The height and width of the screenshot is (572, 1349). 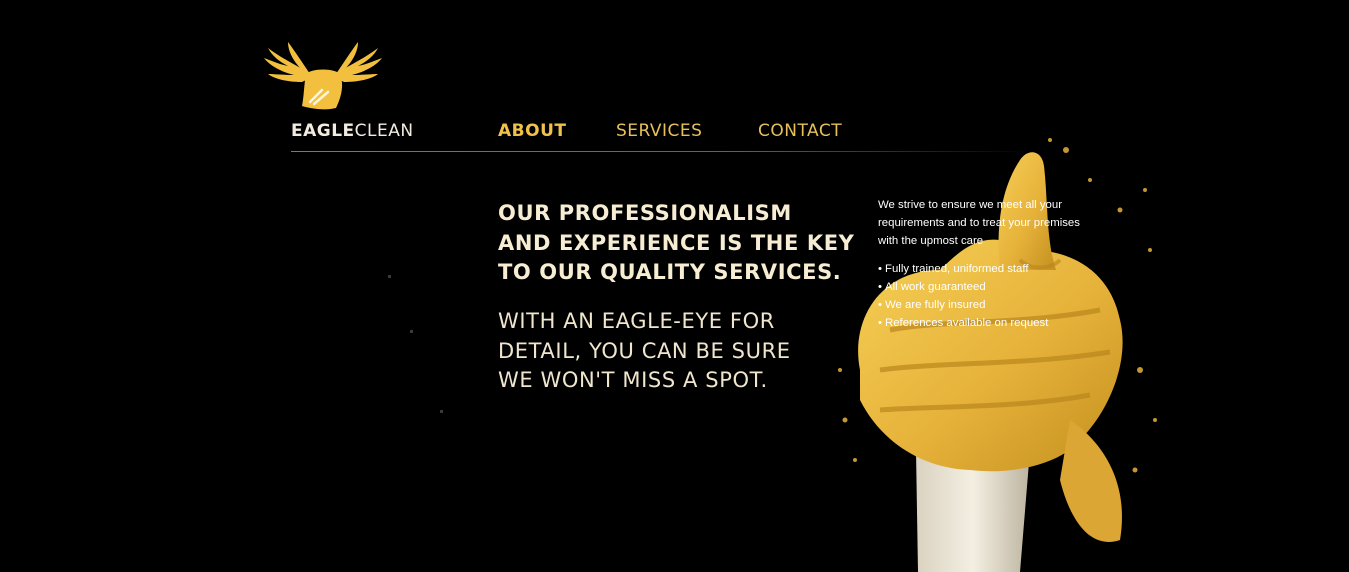 I want to click on headline-line: TO OUR QUALITY SERVICES., so click(x=670, y=272).